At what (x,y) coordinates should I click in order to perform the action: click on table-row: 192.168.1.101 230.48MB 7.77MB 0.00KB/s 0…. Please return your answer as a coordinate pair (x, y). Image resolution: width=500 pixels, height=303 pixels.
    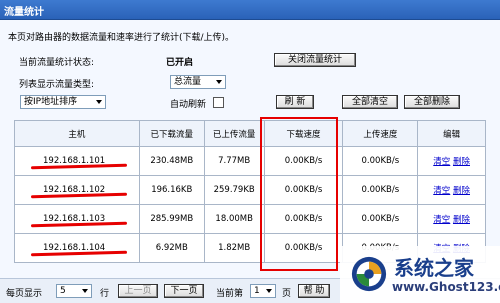
    Looking at the image, I should click on (250, 161).